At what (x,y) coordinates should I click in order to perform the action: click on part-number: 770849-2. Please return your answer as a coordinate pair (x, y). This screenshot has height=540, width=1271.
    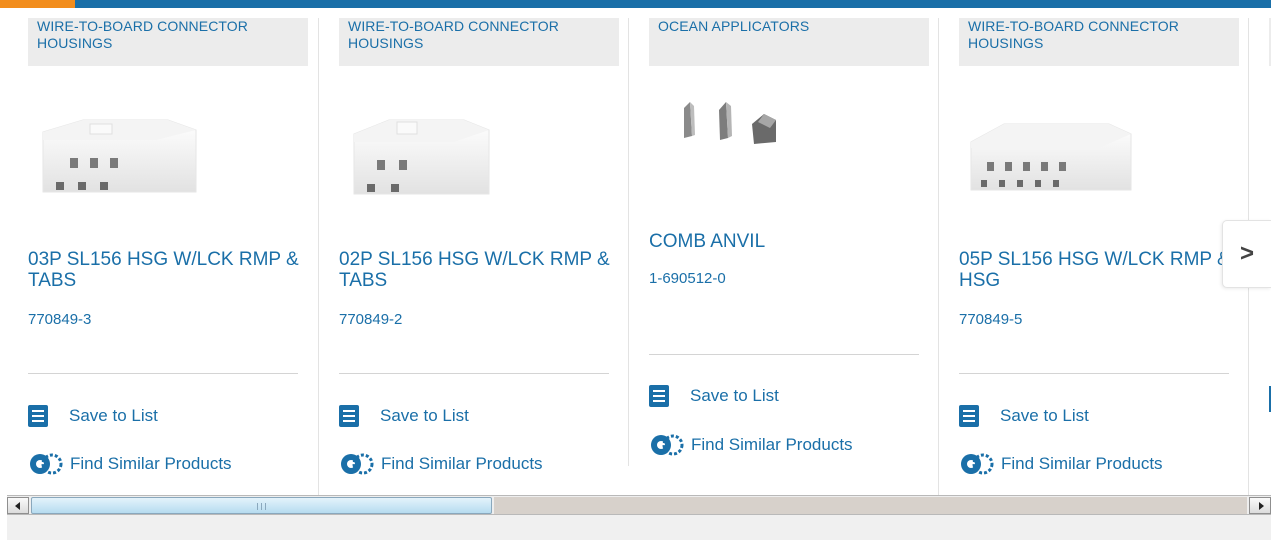
    Looking at the image, I should click on (370, 319).